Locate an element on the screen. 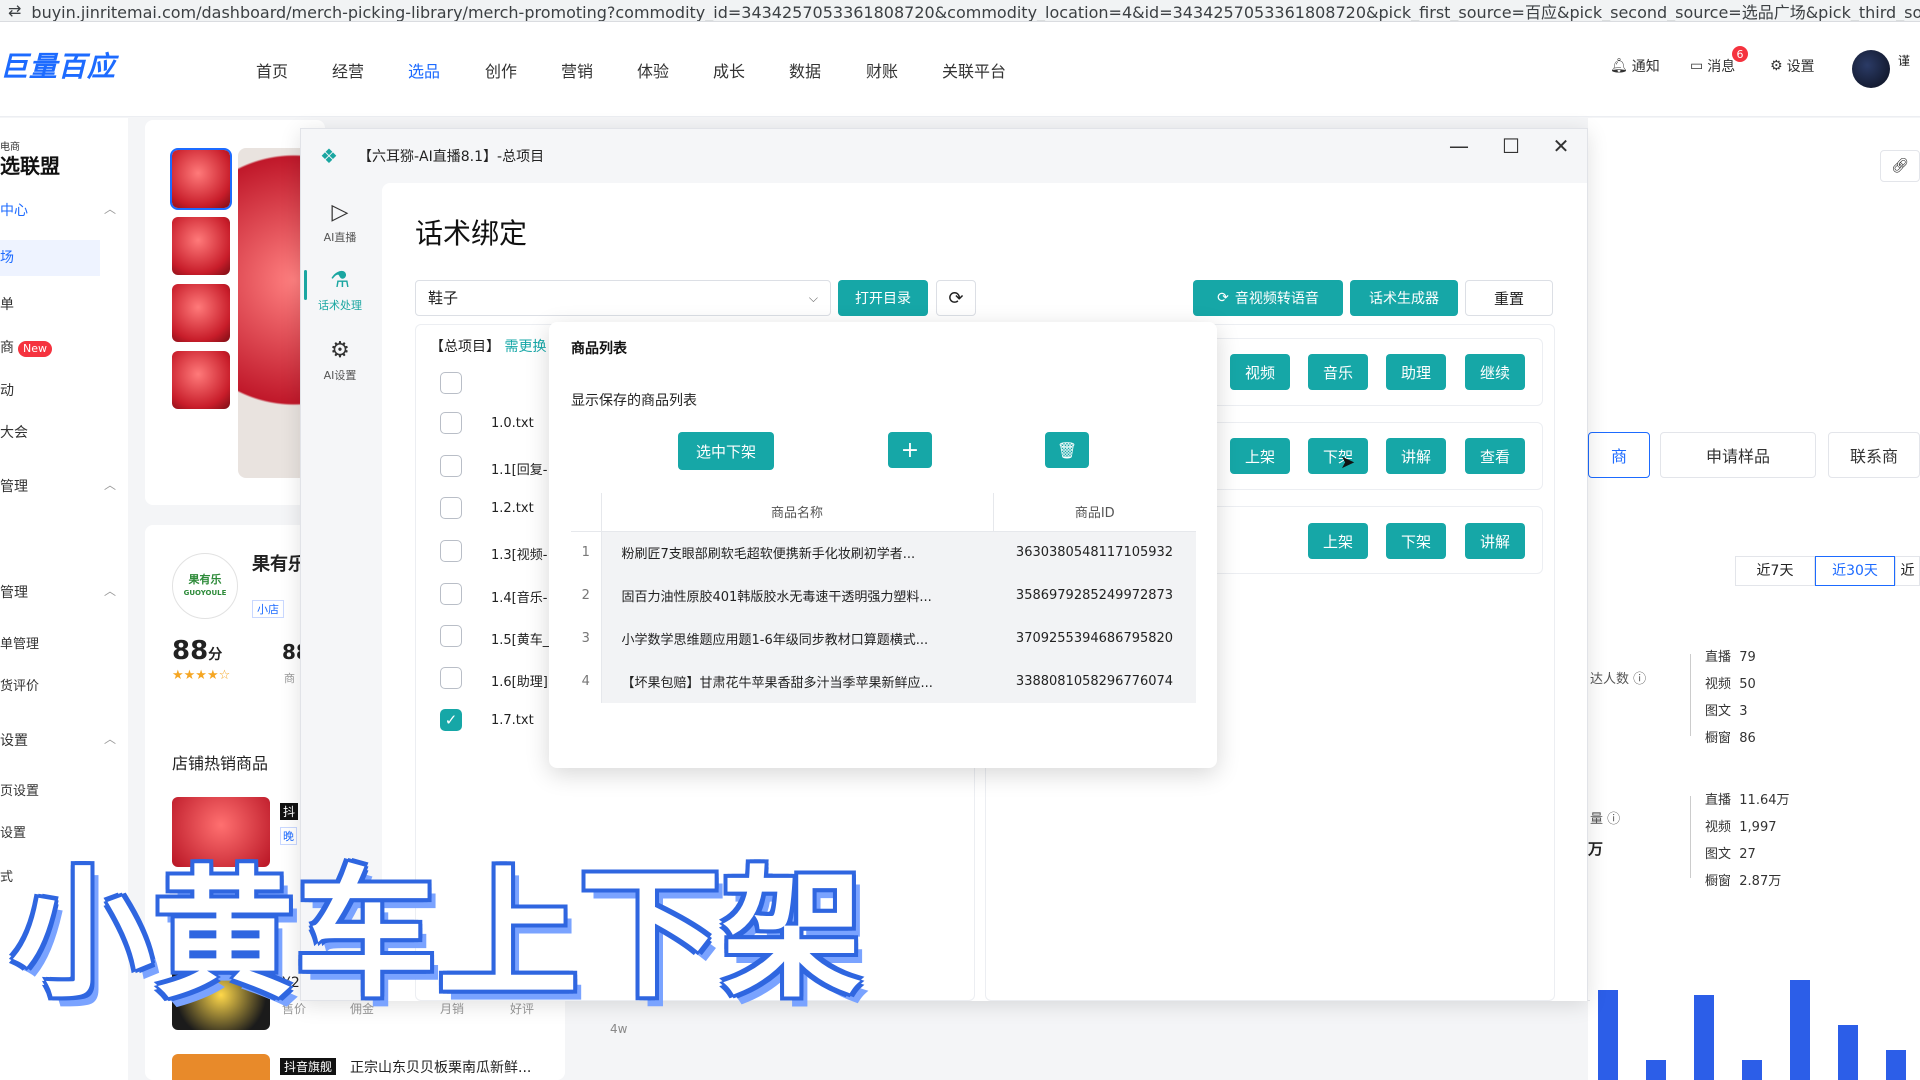 This screenshot has width=1920, height=1080. view-button: 查看 is located at coordinates (1495, 456).